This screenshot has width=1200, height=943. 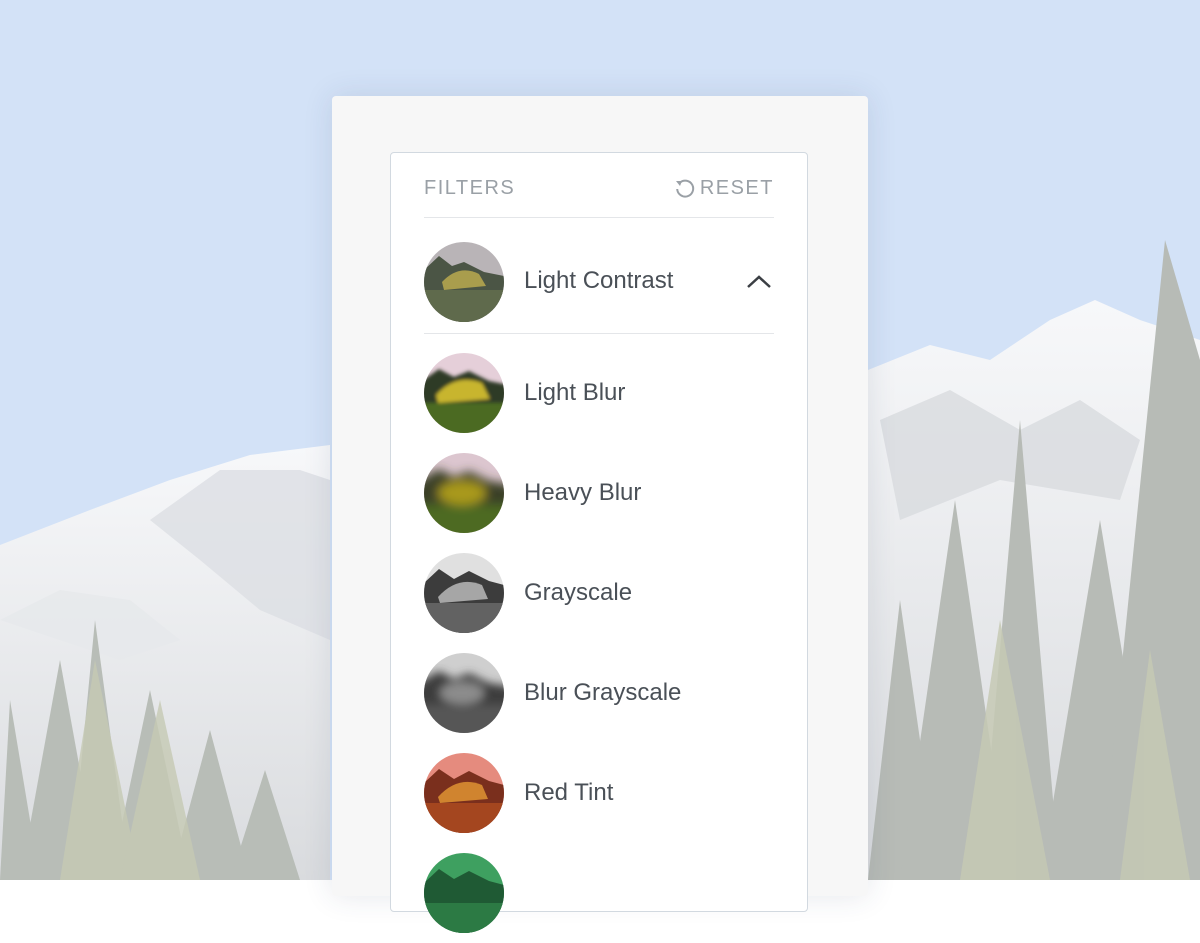 I want to click on reset-icon, so click(x=684, y=188).